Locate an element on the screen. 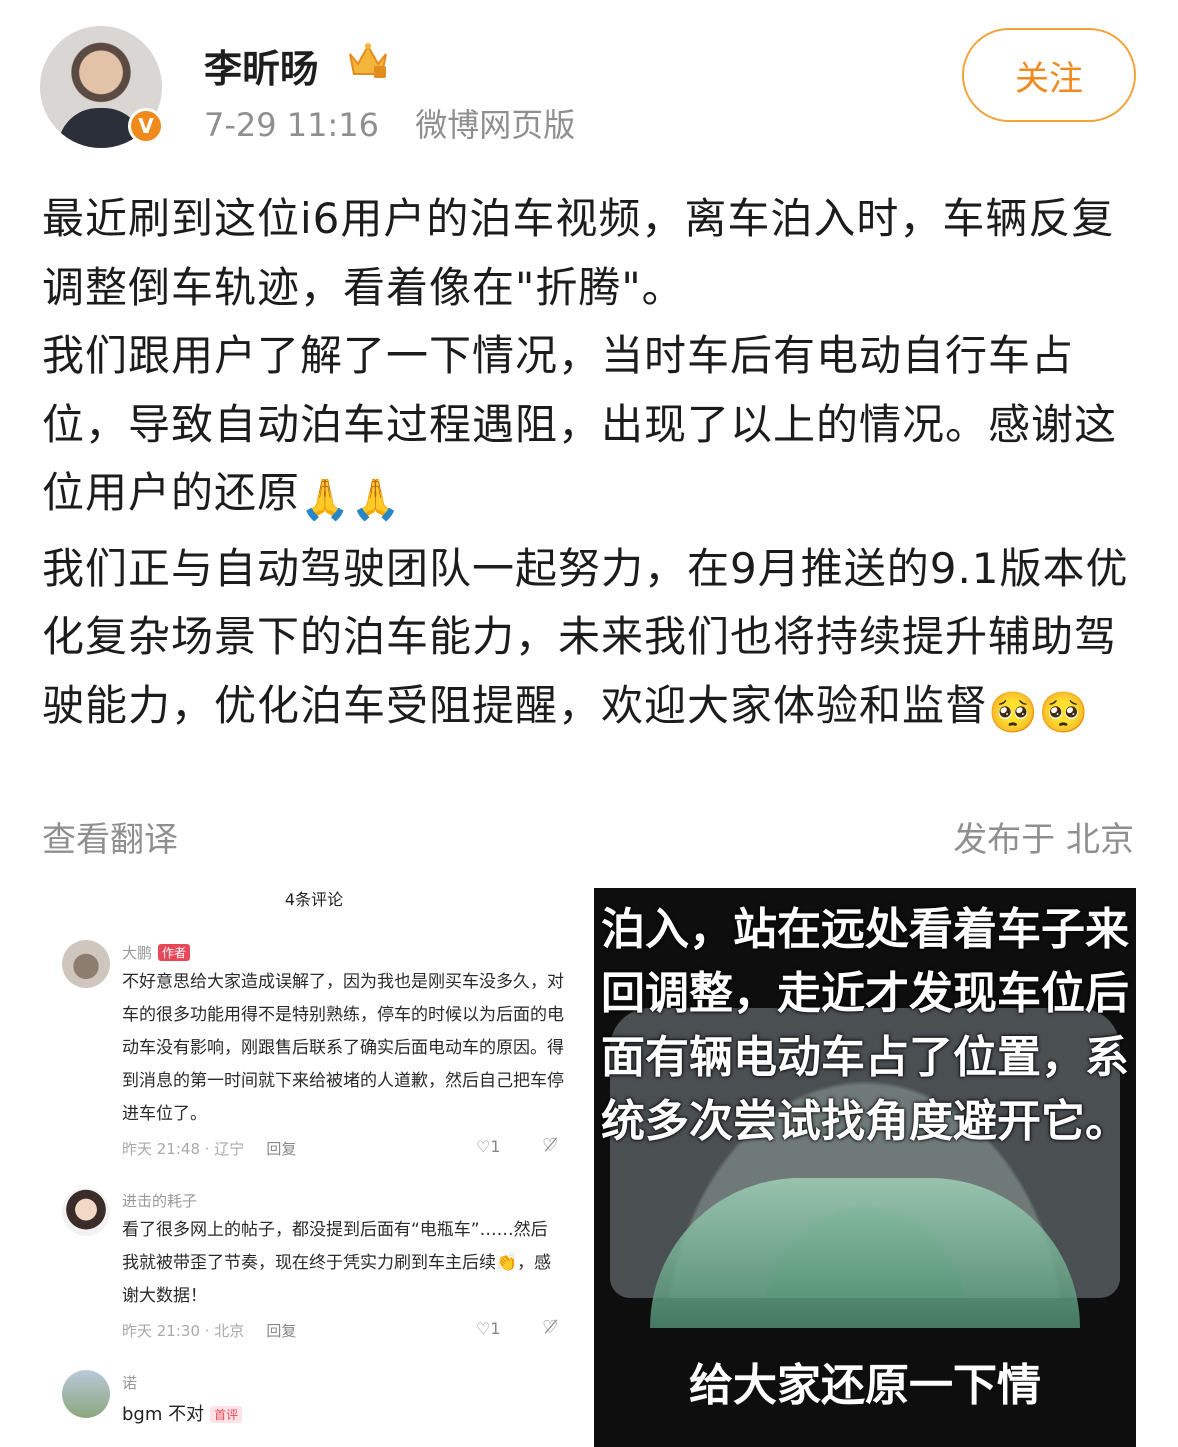 This screenshot has width=1178, height=1447. comment-time: 昨天 21:48 · 辽宁 is located at coordinates (183, 1149).